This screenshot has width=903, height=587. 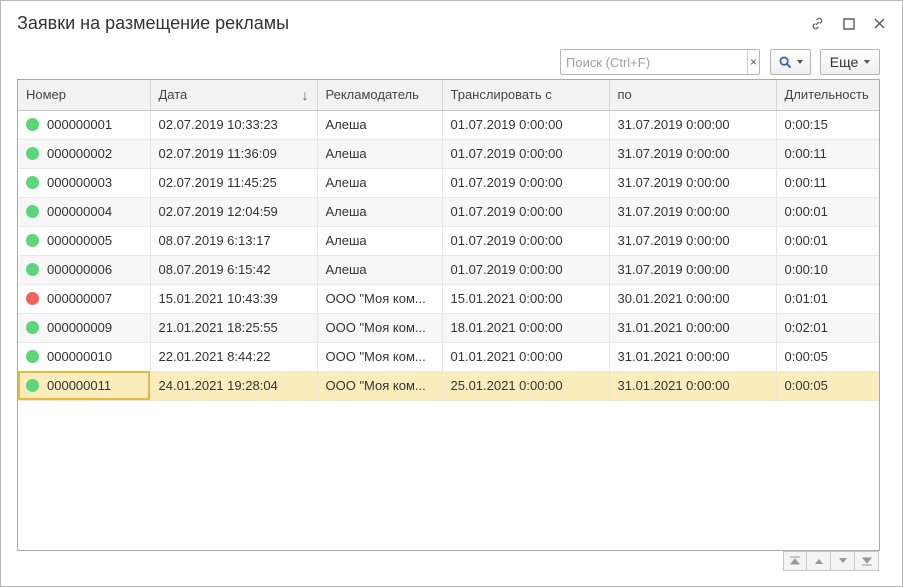 What do you see at coordinates (827, 328) in the screenshot?
I see `cell-duration: 0:02:01` at bounding box center [827, 328].